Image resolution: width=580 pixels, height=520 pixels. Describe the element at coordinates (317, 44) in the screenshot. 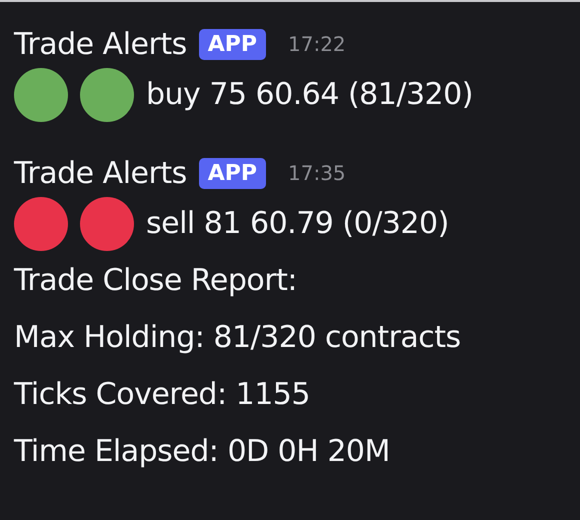

I see `message-time: 17:22` at that location.